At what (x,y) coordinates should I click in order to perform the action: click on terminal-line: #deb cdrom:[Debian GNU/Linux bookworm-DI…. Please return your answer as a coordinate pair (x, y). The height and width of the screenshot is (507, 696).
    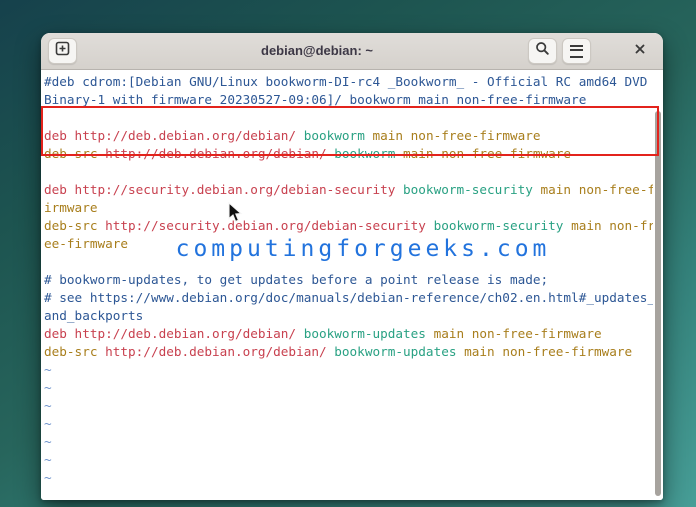
    Looking at the image, I should click on (346, 81).